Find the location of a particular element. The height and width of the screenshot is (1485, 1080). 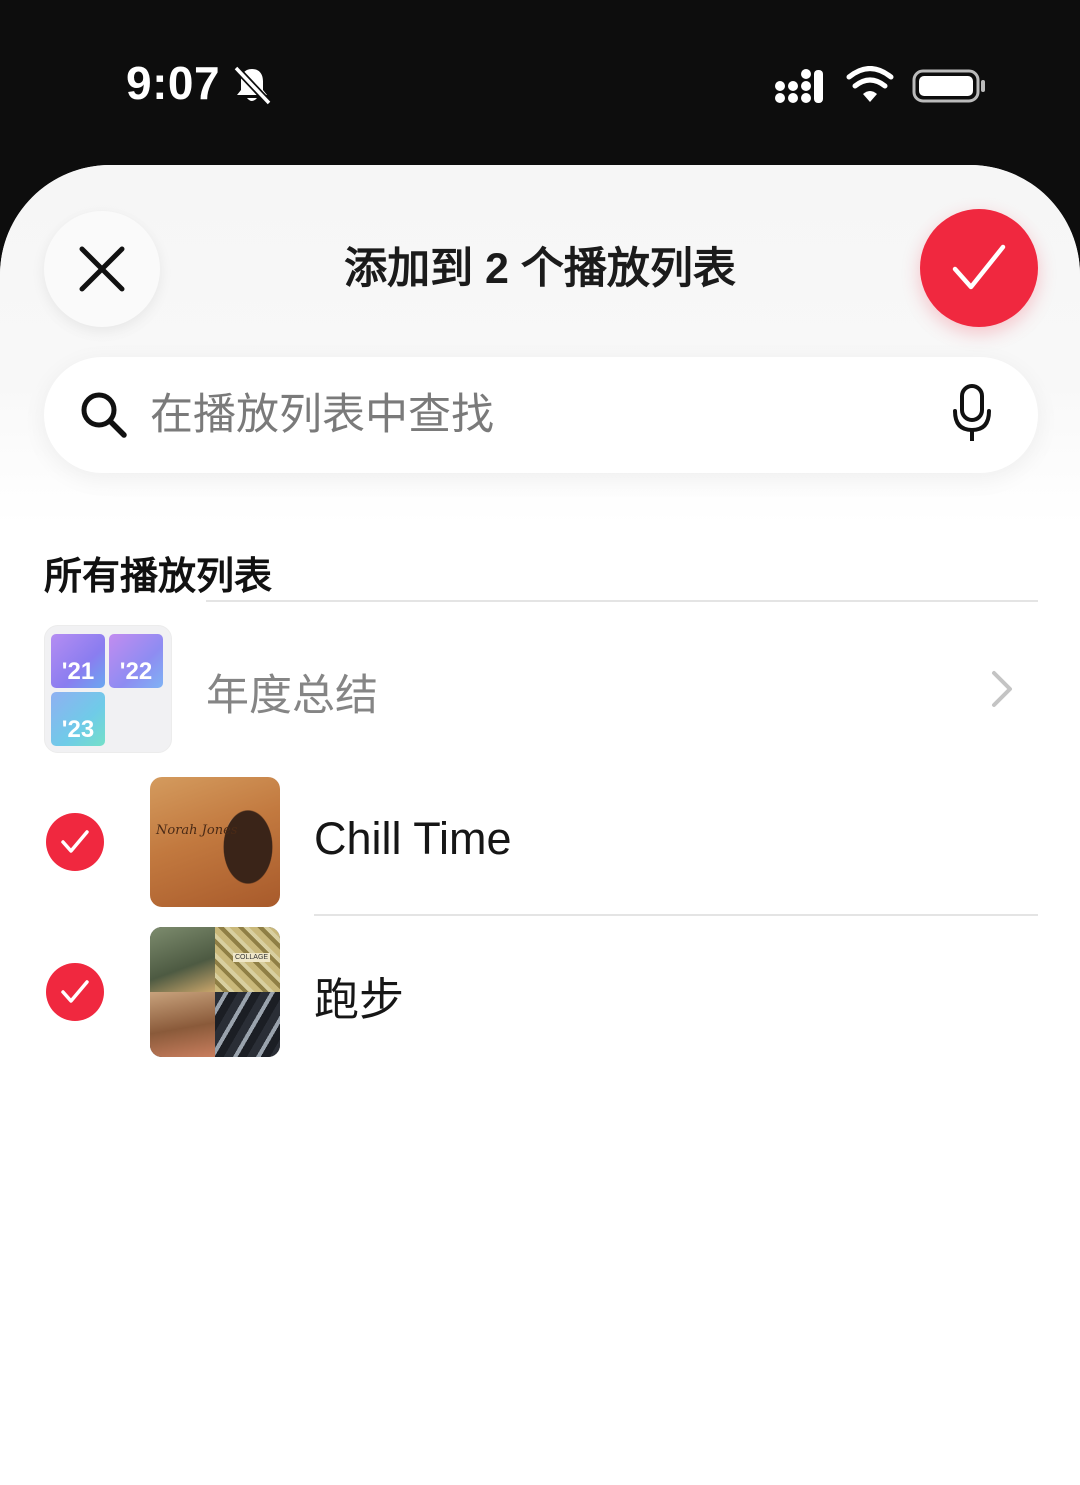

cellular-signal-icon is located at coordinates (799, 86).